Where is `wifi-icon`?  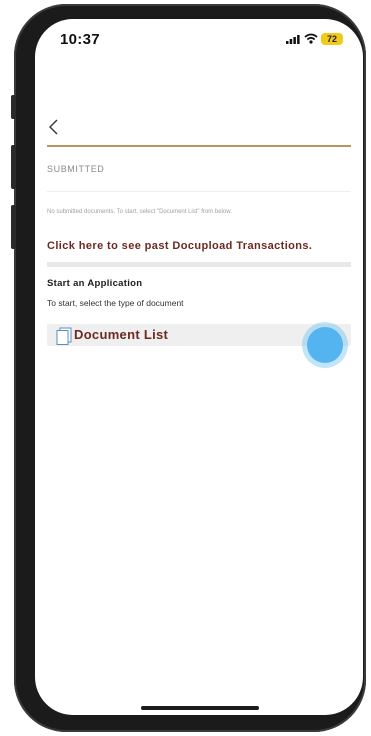
wifi-icon is located at coordinates (311, 38).